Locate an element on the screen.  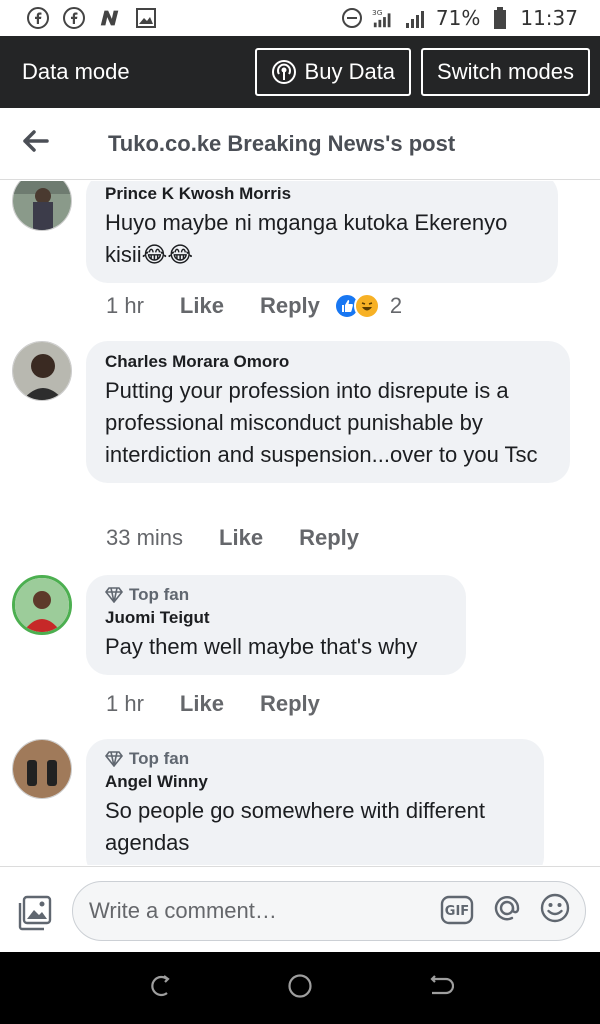
photo-icon is located at coordinates (36, 915).